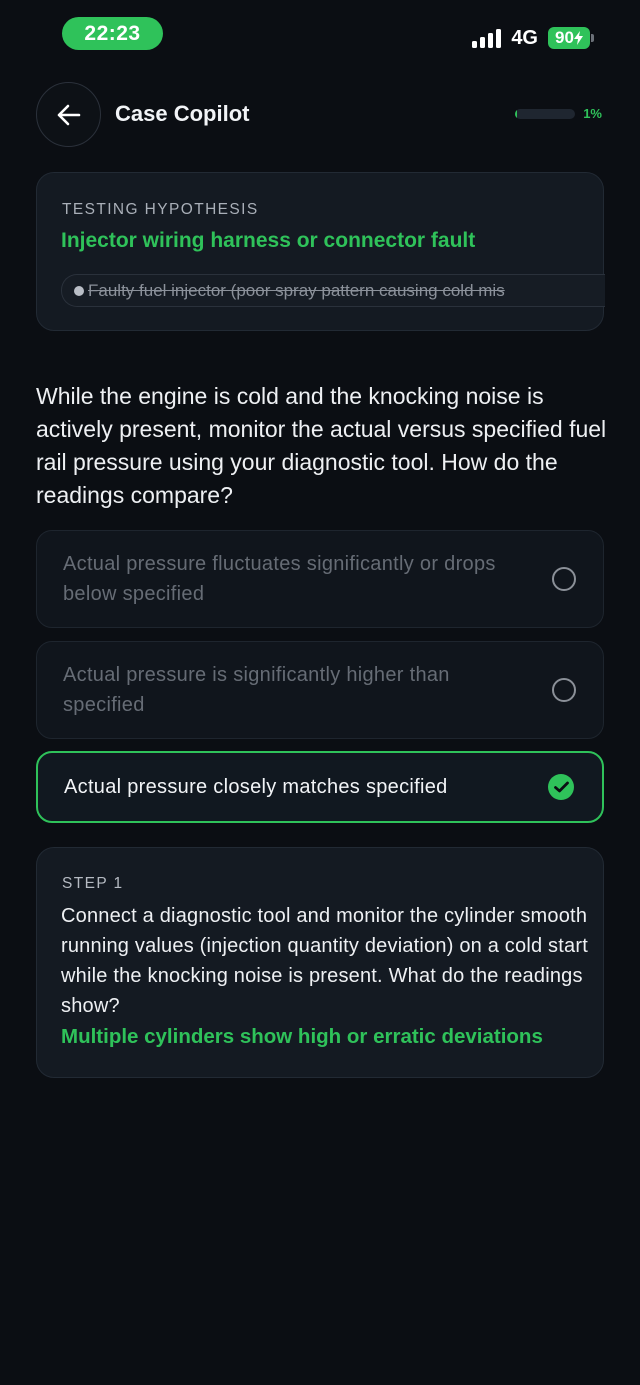 This screenshot has width=640, height=1385. I want to click on arrow-left-icon, so click(68, 114).